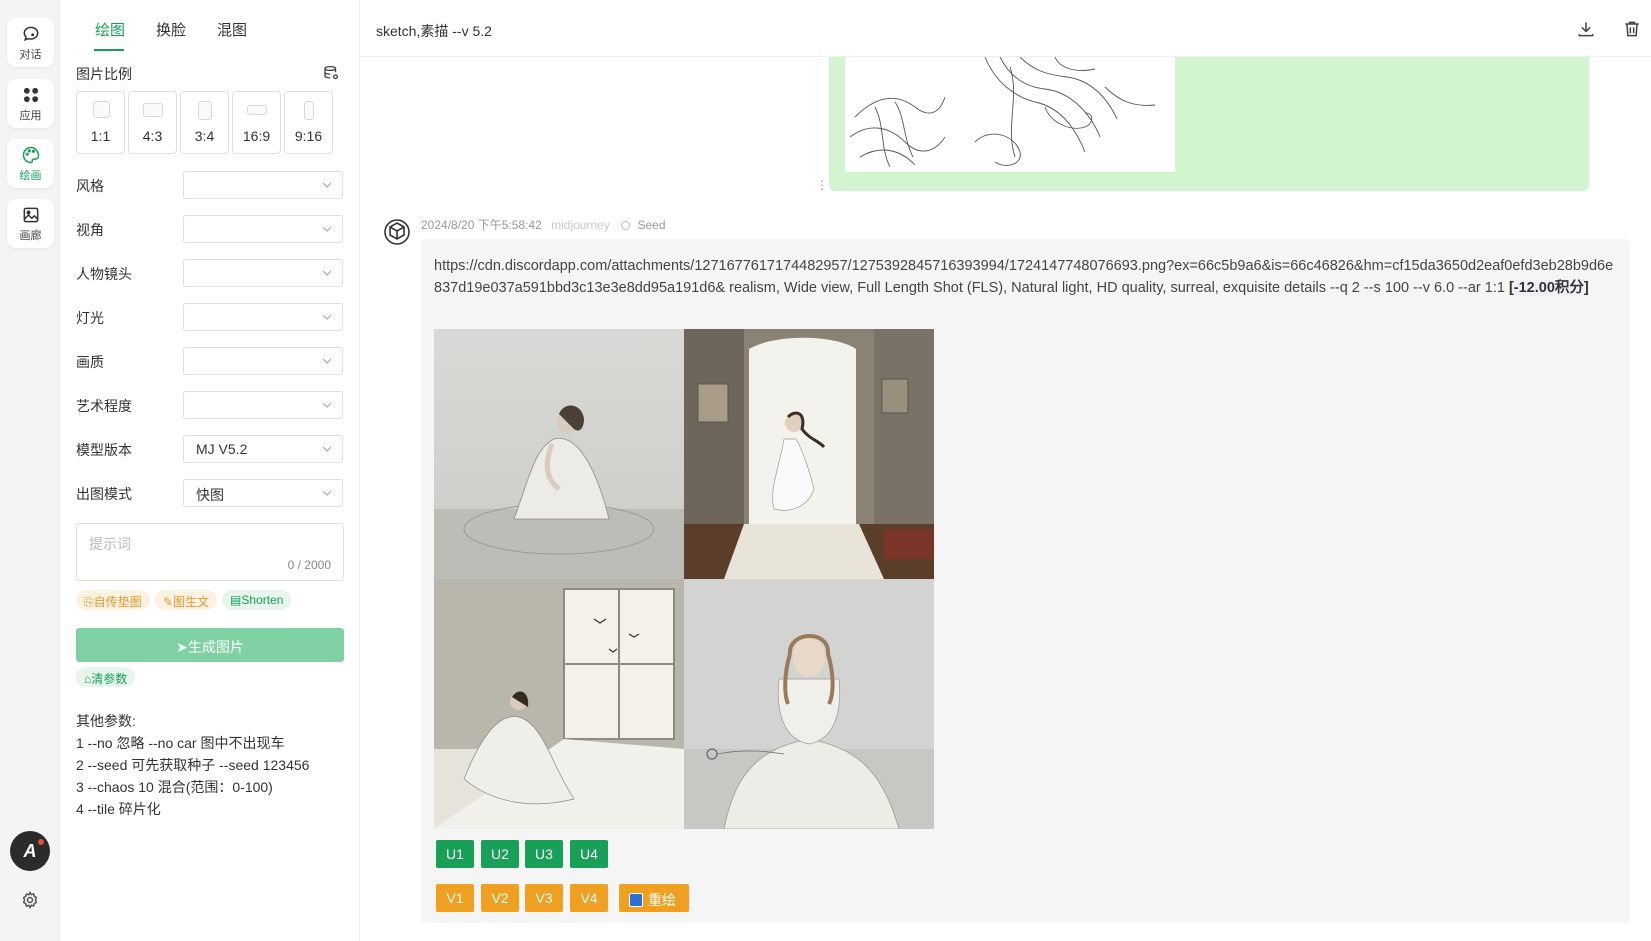  Describe the element at coordinates (232, 29) in the screenshot. I see `tab-blend: 混图` at that location.